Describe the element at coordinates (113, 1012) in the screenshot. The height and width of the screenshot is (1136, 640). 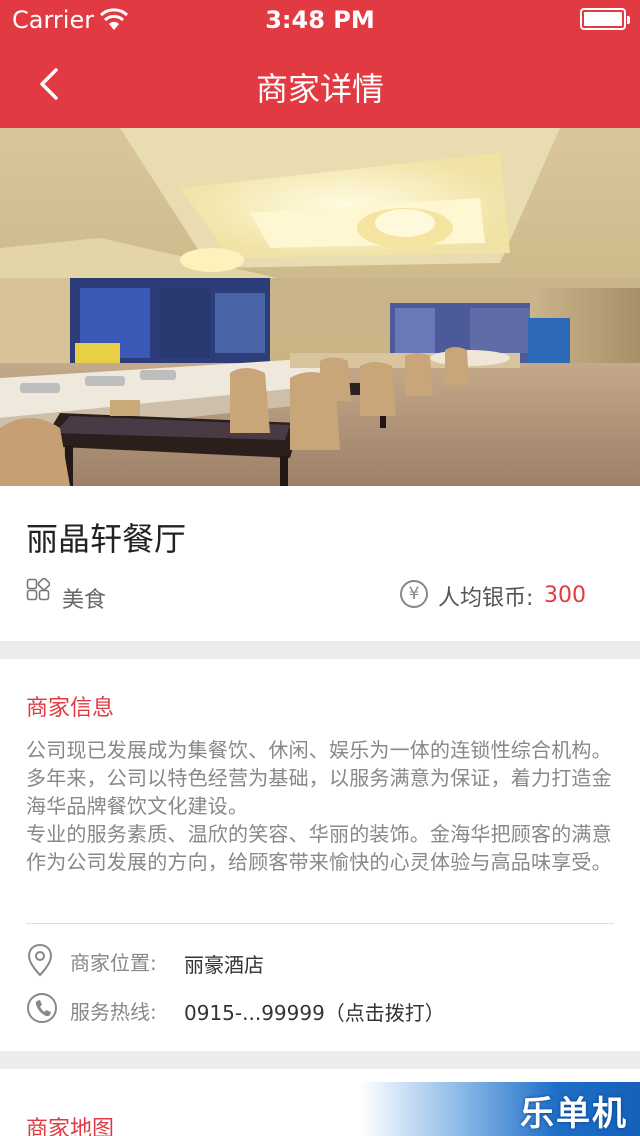
I see `hotline-label: 服务热线:` at that location.